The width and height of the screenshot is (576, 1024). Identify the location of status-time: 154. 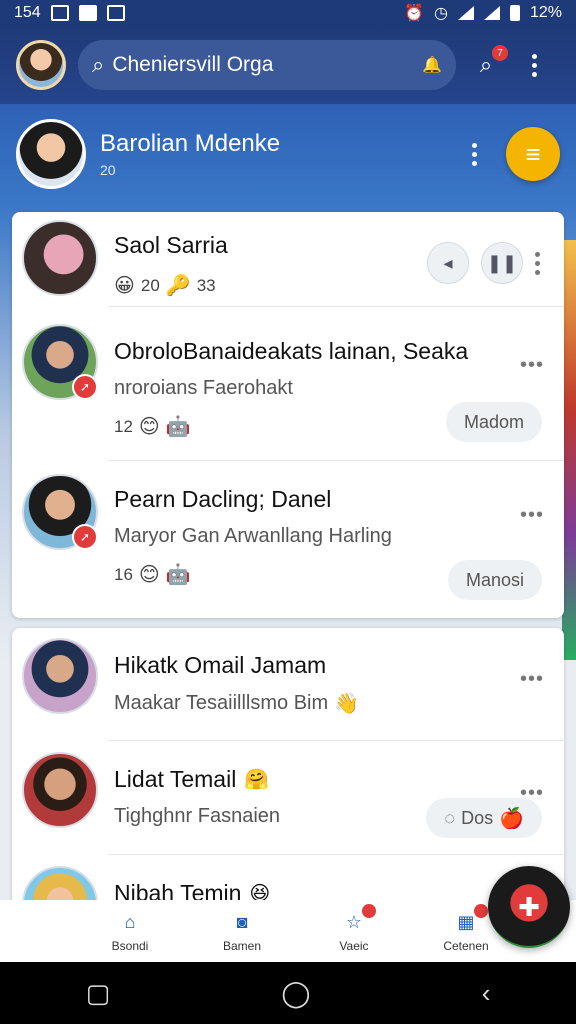
(27, 12).